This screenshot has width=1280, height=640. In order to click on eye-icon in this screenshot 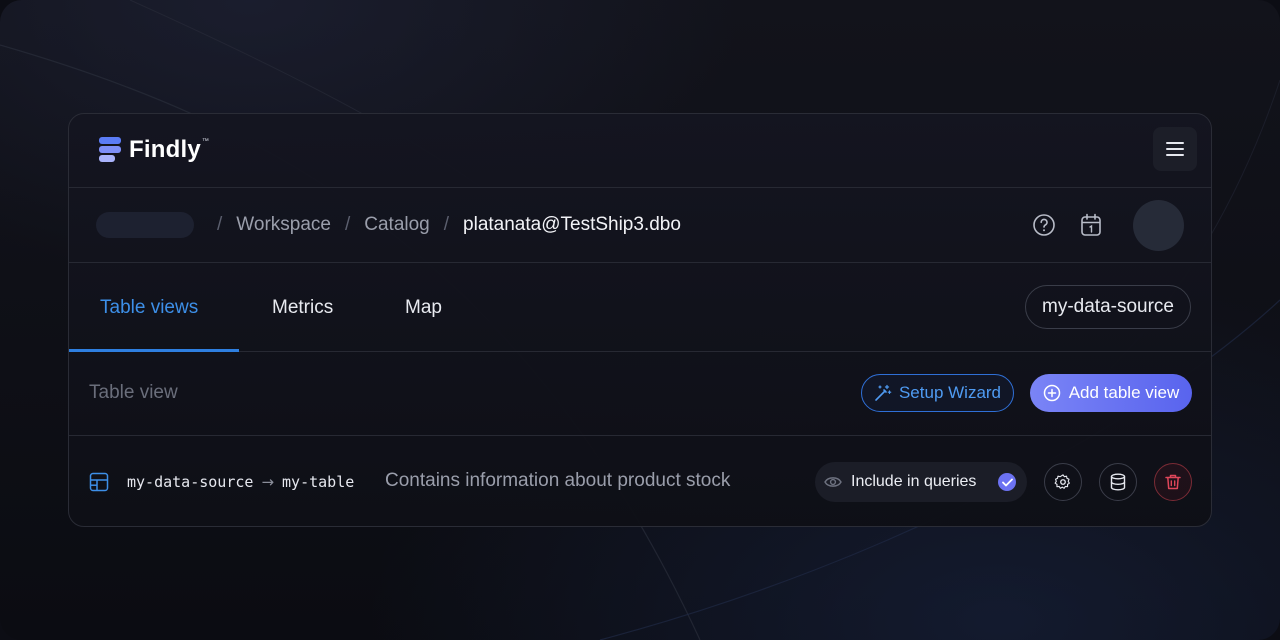, I will do `click(833, 482)`.